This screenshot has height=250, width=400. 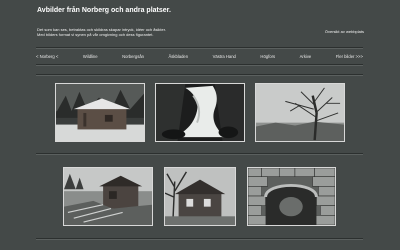 I want to click on site-overview-link: Översikt av webbplats, so click(x=344, y=31).